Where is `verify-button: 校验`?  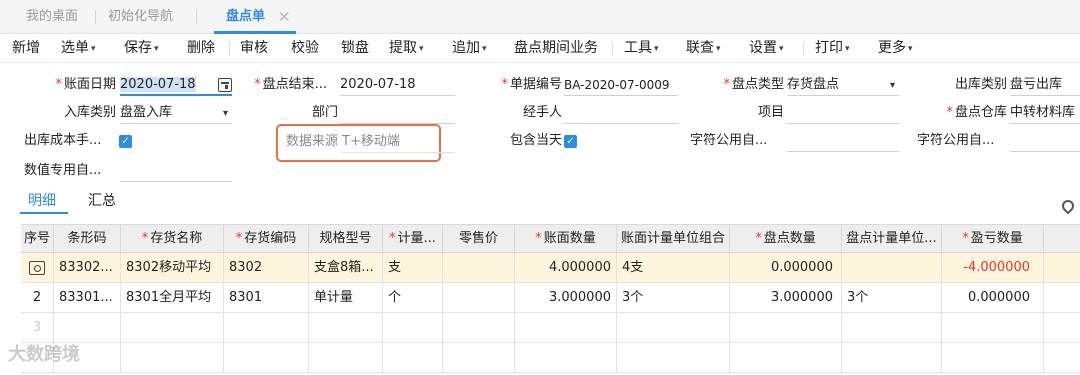
verify-button: 校验 is located at coordinates (305, 48).